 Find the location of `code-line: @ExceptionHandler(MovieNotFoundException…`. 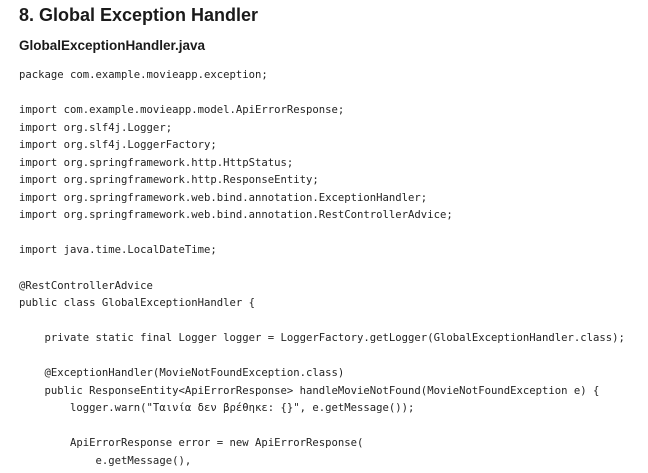

code-line: @ExceptionHandler(MovieNotFoundException… is located at coordinates (182, 373).